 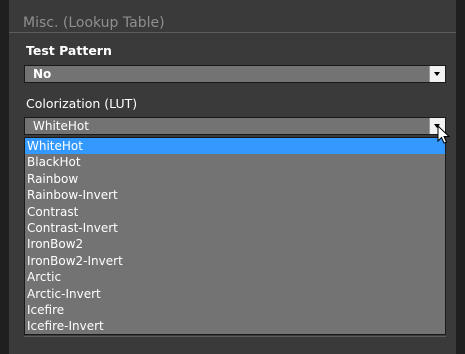 I want to click on colorization-option: BlackHot, so click(x=235, y=162).